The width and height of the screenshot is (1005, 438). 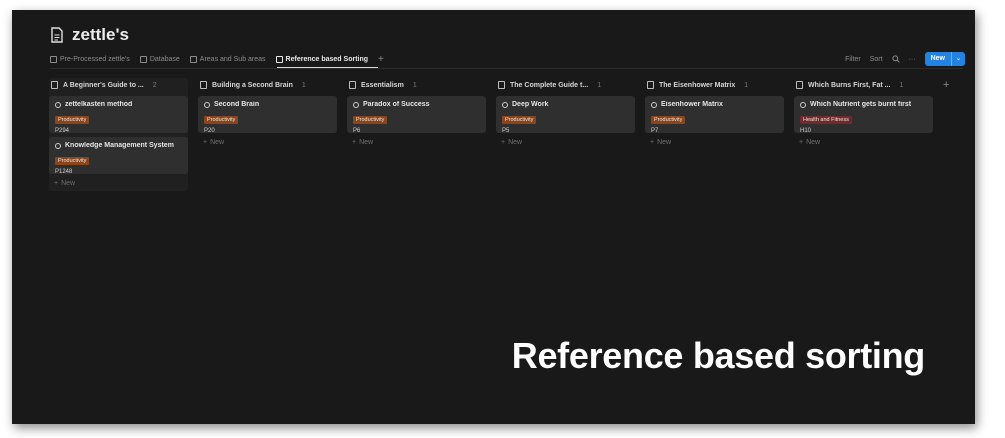 What do you see at coordinates (697, 85) in the screenshot?
I see `column-title: The Eisenhower Matrix` at bounding box center [697, 85].